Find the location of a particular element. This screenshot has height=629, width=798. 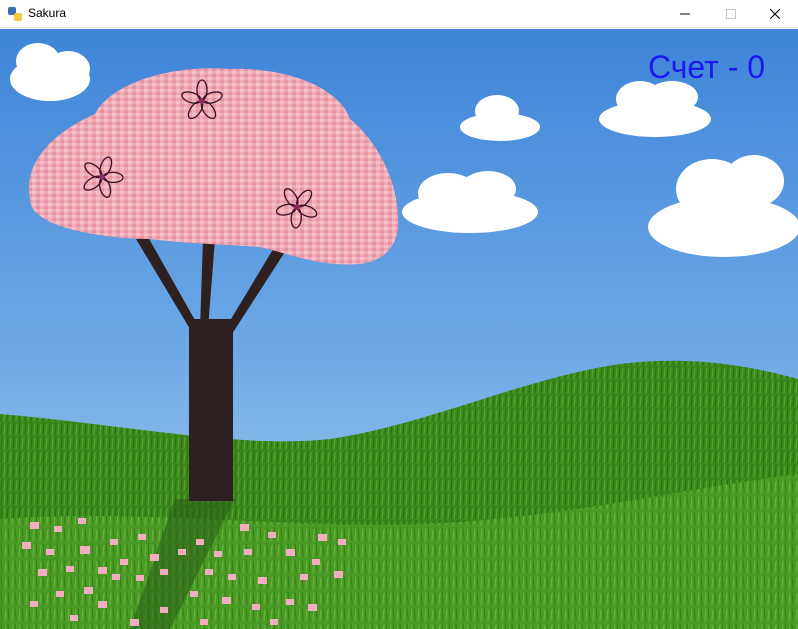

close-button is located at coordinates (775, 14).